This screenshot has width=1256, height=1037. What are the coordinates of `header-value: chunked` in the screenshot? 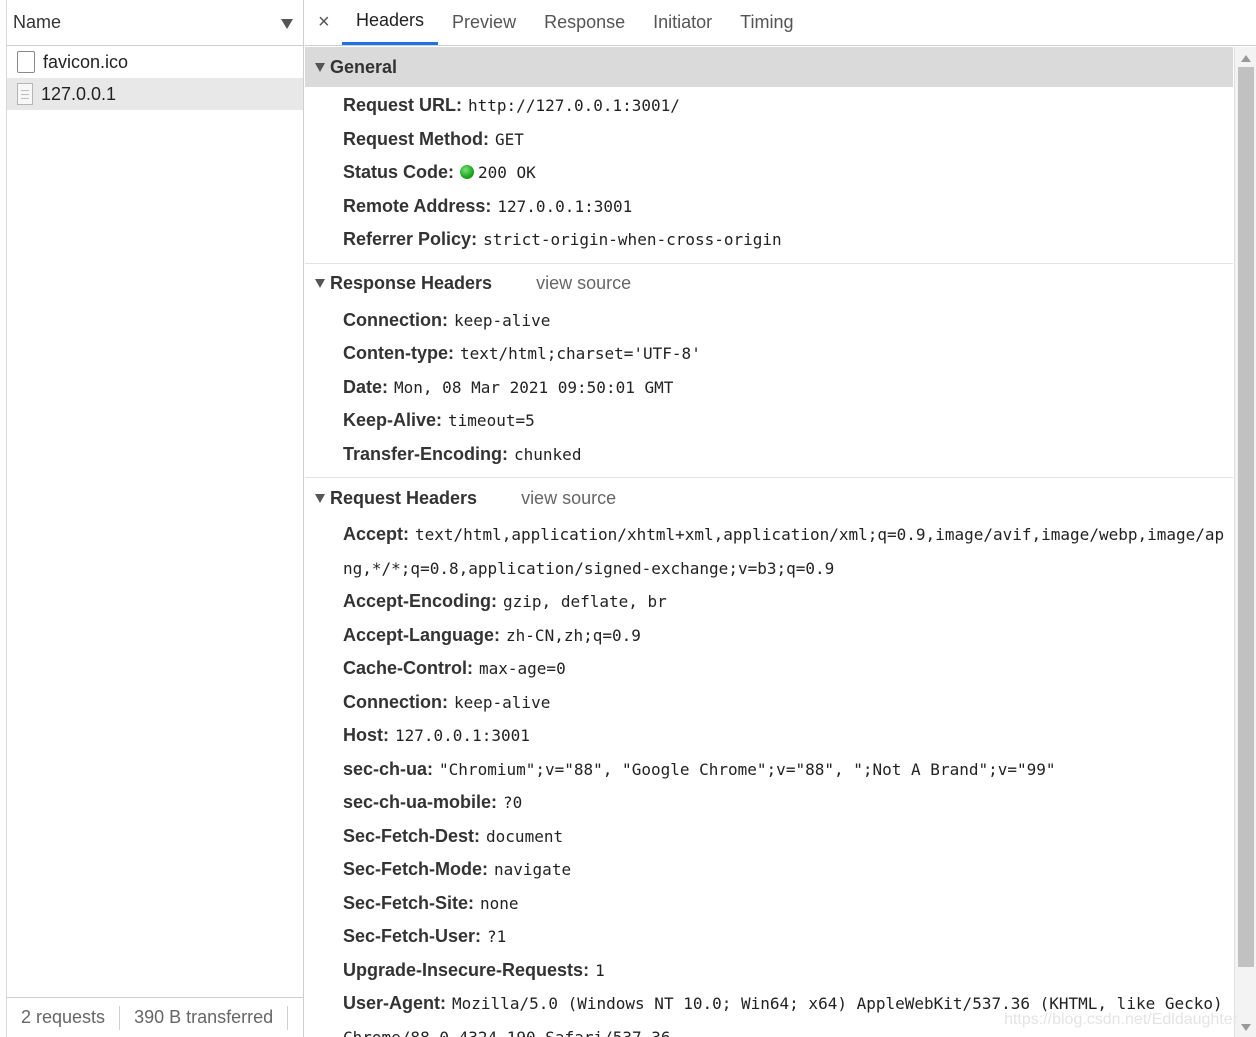 It's located at (548, 454).